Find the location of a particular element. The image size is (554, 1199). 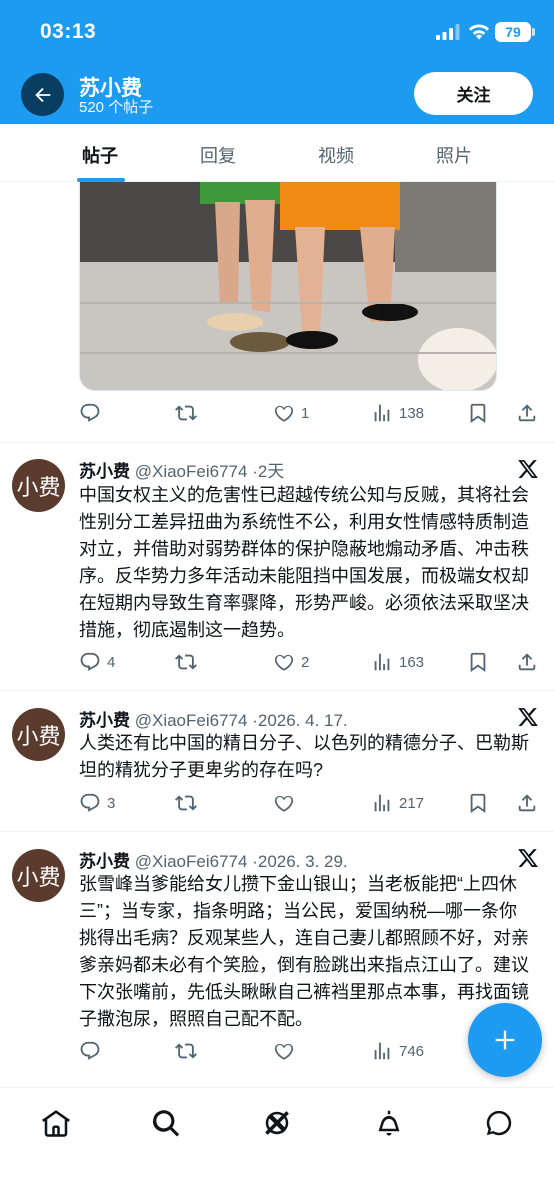

post-actions: 4 2 163 is located at coordinates (310, 662).